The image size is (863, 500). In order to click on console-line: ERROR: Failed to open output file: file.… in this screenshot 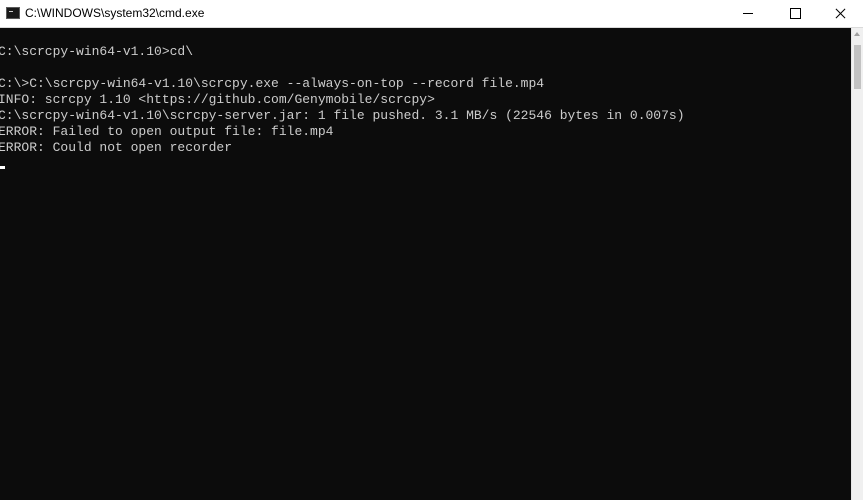, I will do `click(167, 131)`.